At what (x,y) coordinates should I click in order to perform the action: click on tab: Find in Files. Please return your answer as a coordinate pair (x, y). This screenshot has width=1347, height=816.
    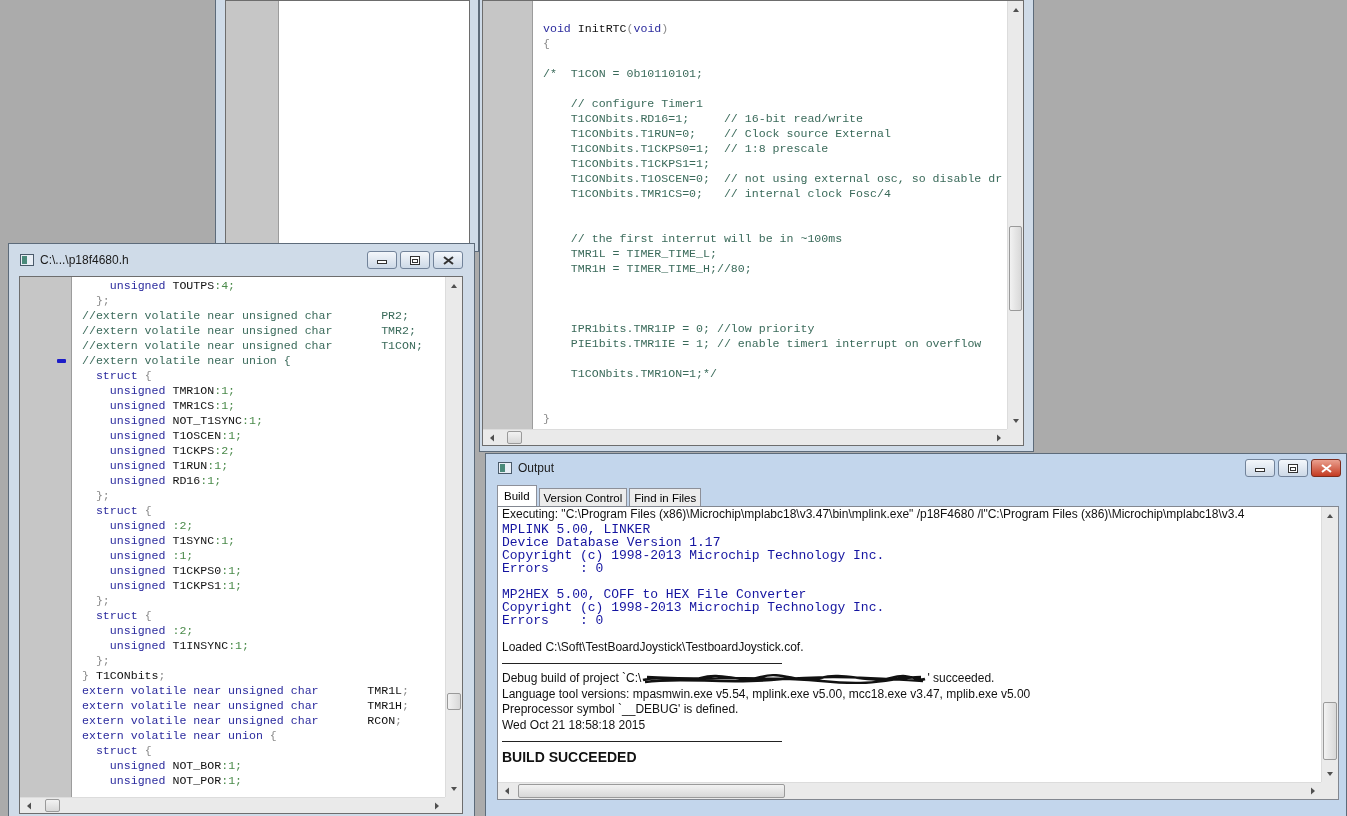
    Looking at the image, I should click on (665, 497).